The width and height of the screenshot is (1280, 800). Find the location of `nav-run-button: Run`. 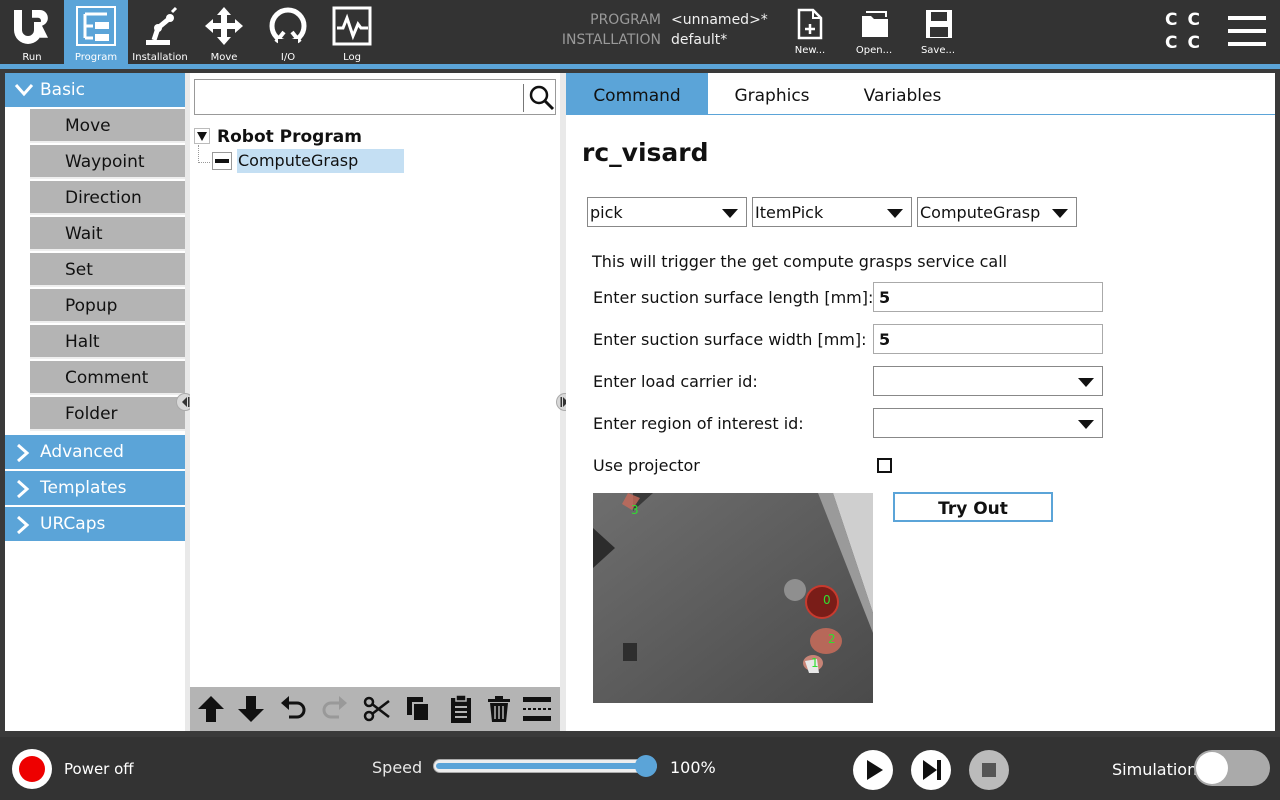

nav-run-button: Run is located at coordinates (32, 32).